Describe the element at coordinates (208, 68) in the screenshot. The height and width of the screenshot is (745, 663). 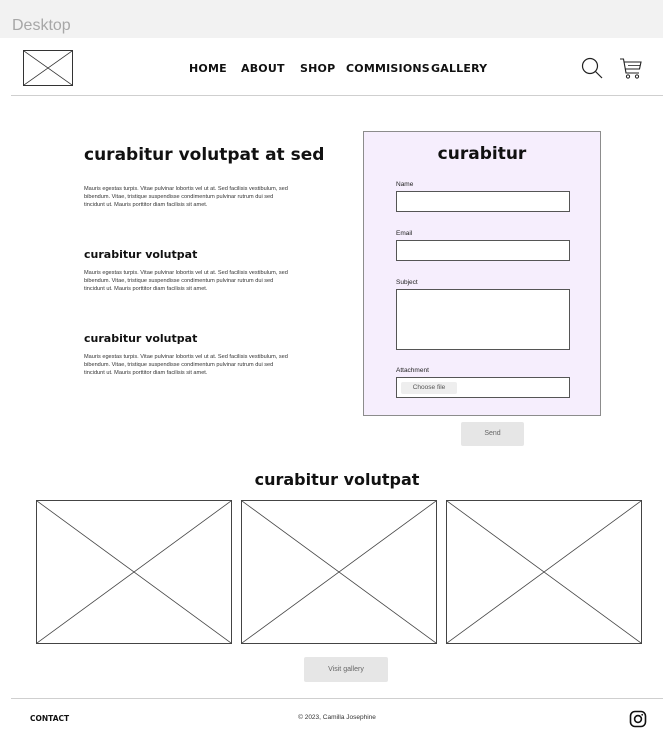
I see `nav-home: HOME` at that location.